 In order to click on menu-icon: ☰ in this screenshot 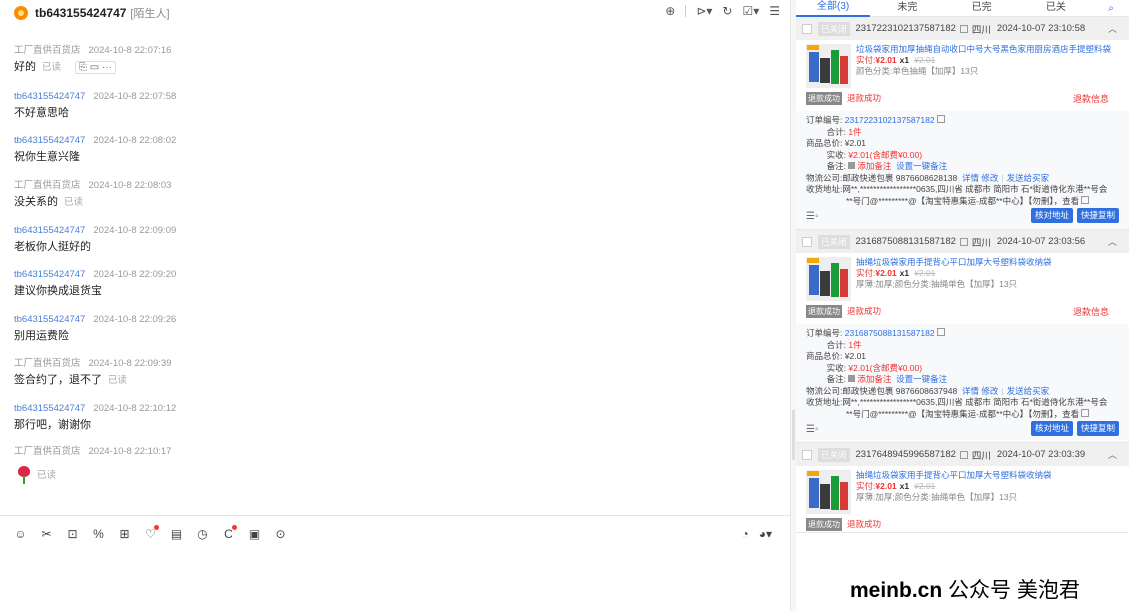, I will do `click(774, 11)`.